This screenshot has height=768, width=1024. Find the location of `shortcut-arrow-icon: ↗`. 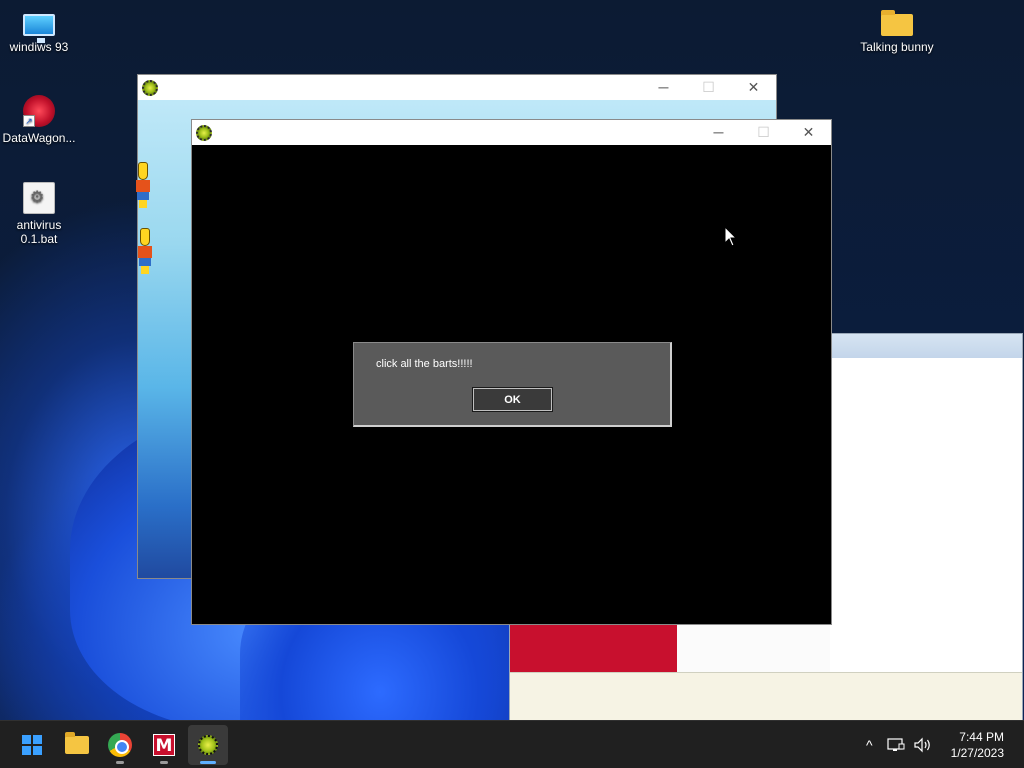

shortcut-arrow-icon: ↗ is located at coordinates (29, 121).